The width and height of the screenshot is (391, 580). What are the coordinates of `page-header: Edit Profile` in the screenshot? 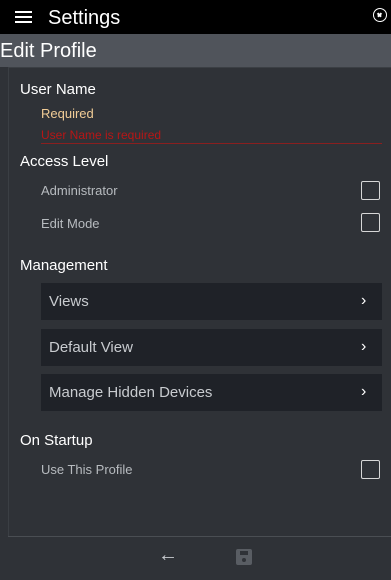 It's located at (195, 50).